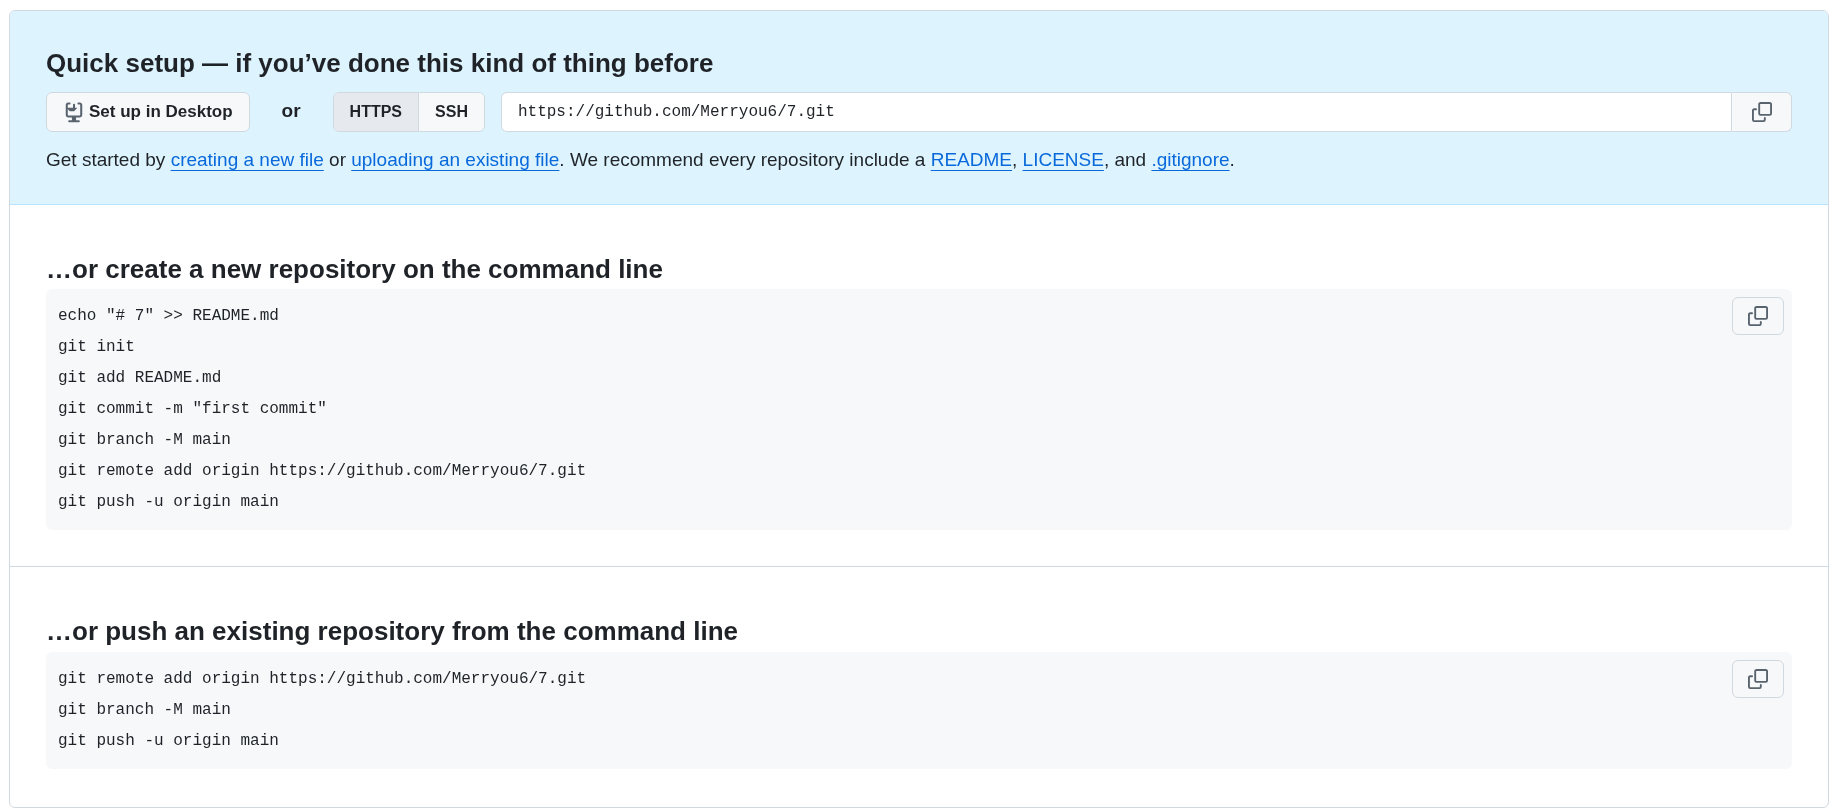 Image resolution: width=1839 pixels, height=812 pixels. I want to click on text-link: LICENSE, so click(1063, 159).